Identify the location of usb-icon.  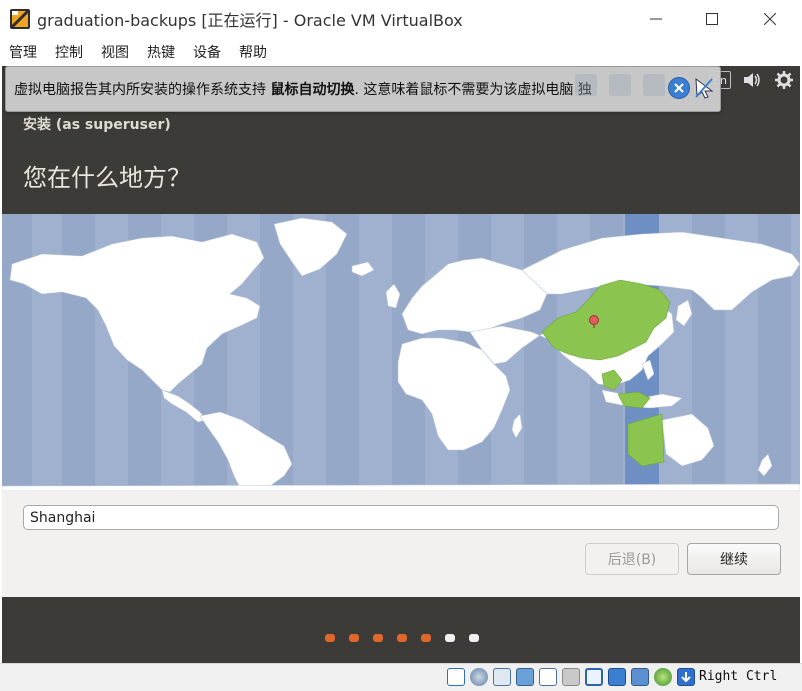
(548, 677).